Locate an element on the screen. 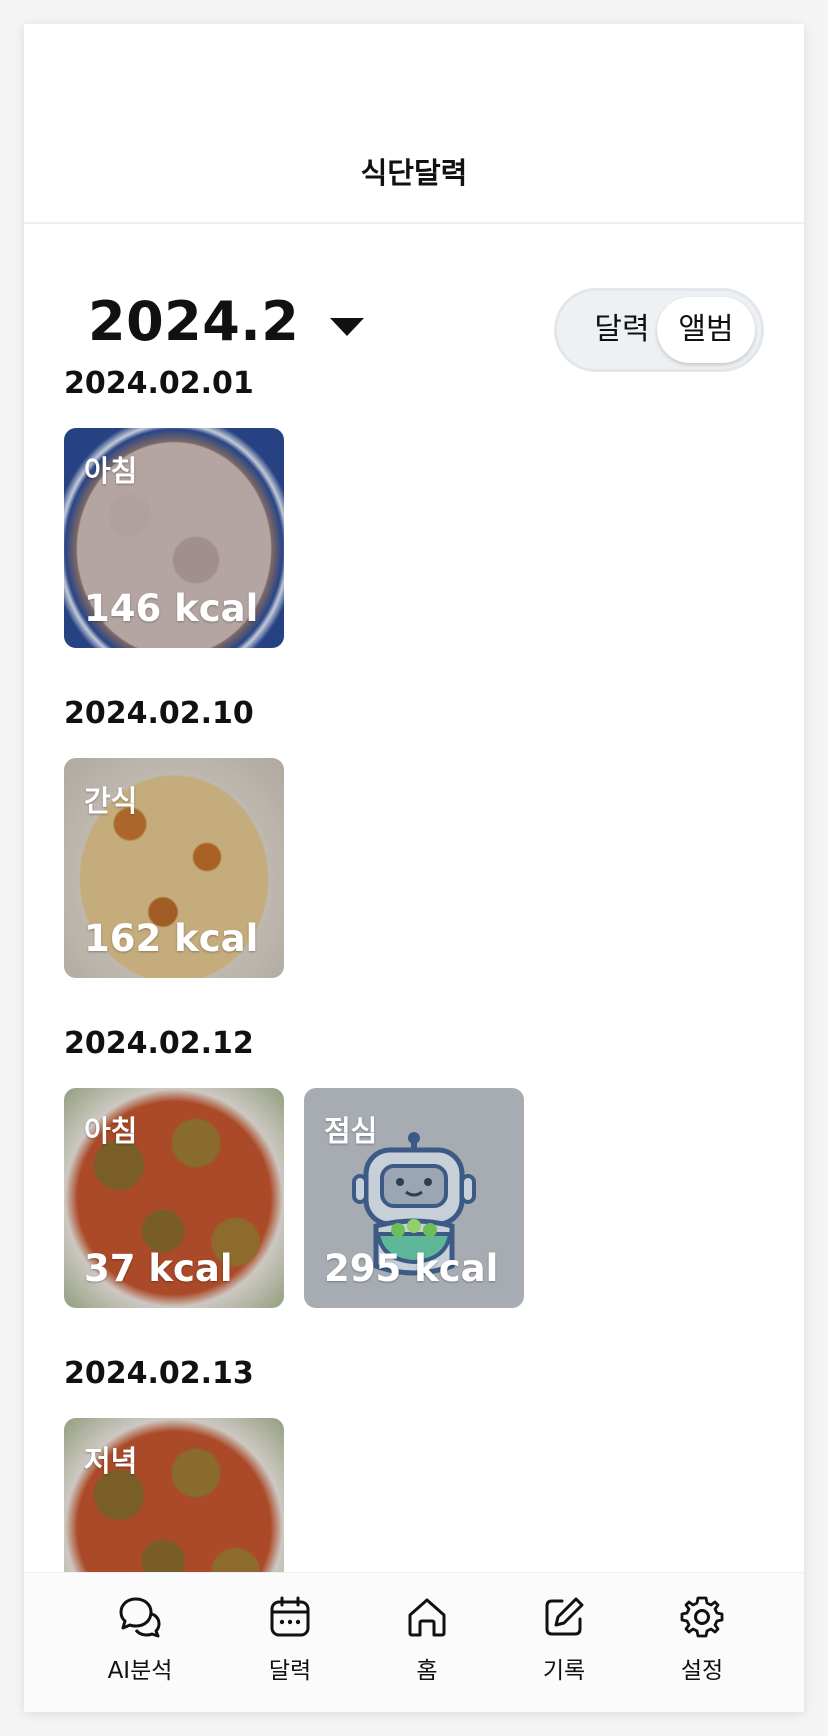  tab-ai-analysis: AI분석 is located at coordinates (140, 1640).